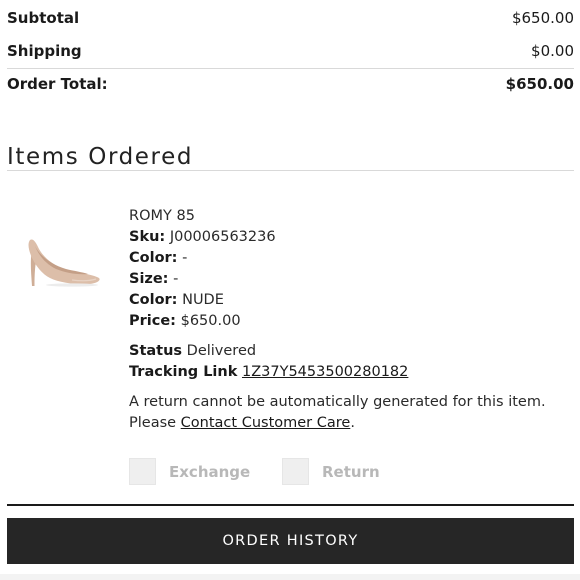  Describe the element at coordinates (152, 321) in the screenshot. I see `price-label: Price:` at that location.